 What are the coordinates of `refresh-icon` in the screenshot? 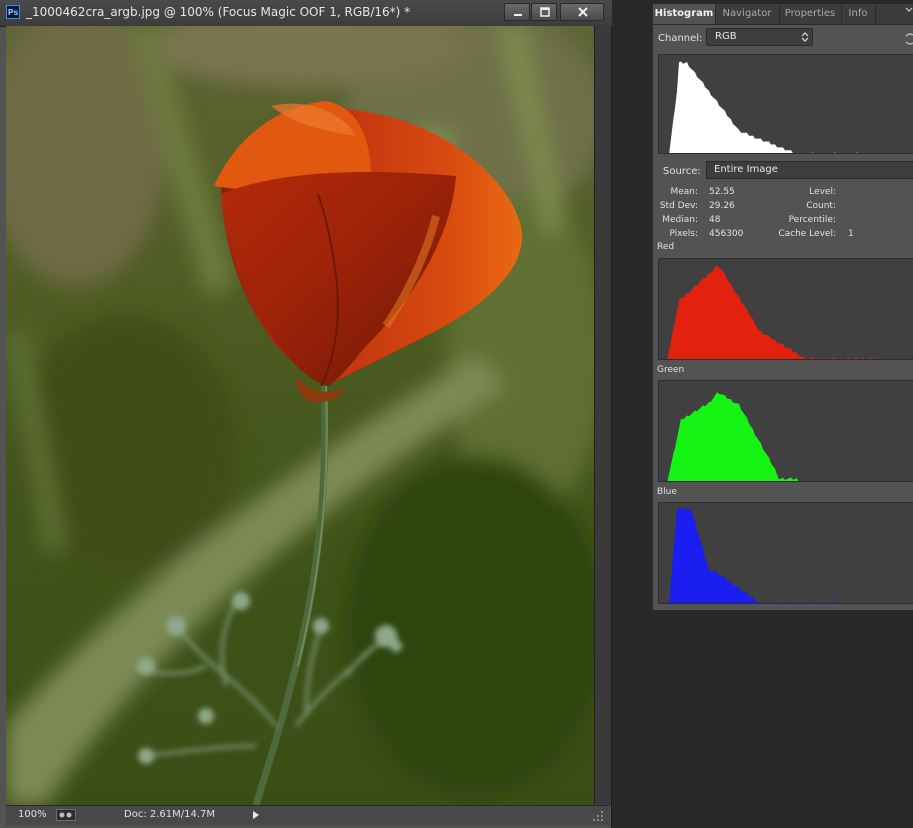 It's located at (909, 39).